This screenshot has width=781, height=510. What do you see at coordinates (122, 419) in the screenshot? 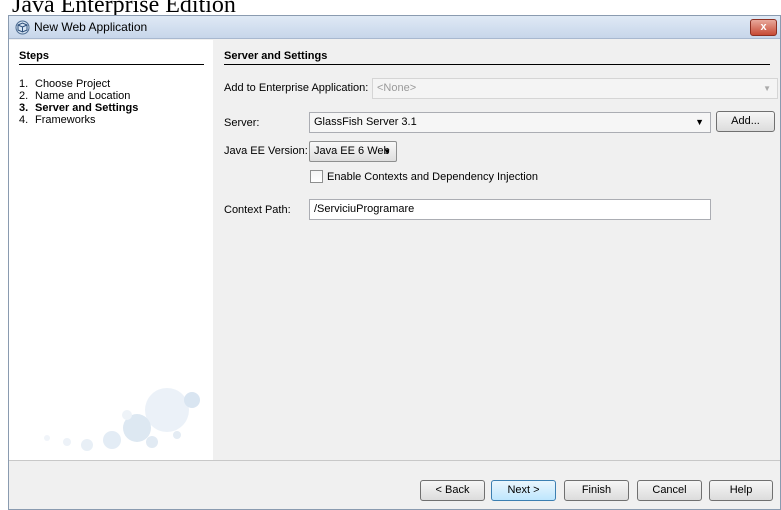
I see `decorative-globe-graphic` at bounding box center [122, 419].